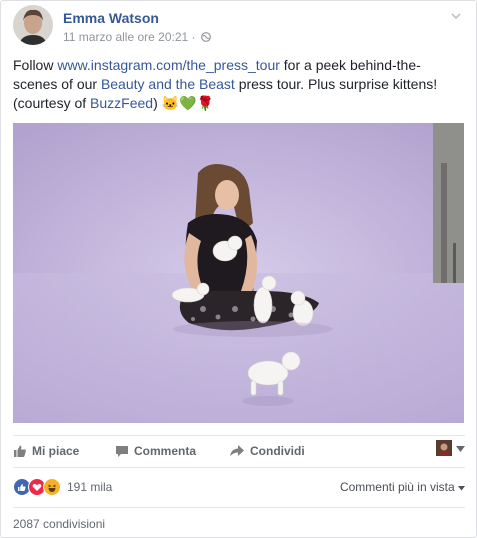  Describe the element at coordinates (239, 486) in the screenshot. I see `reactions-bar: 191 mila Commenti più in vista` at that location.